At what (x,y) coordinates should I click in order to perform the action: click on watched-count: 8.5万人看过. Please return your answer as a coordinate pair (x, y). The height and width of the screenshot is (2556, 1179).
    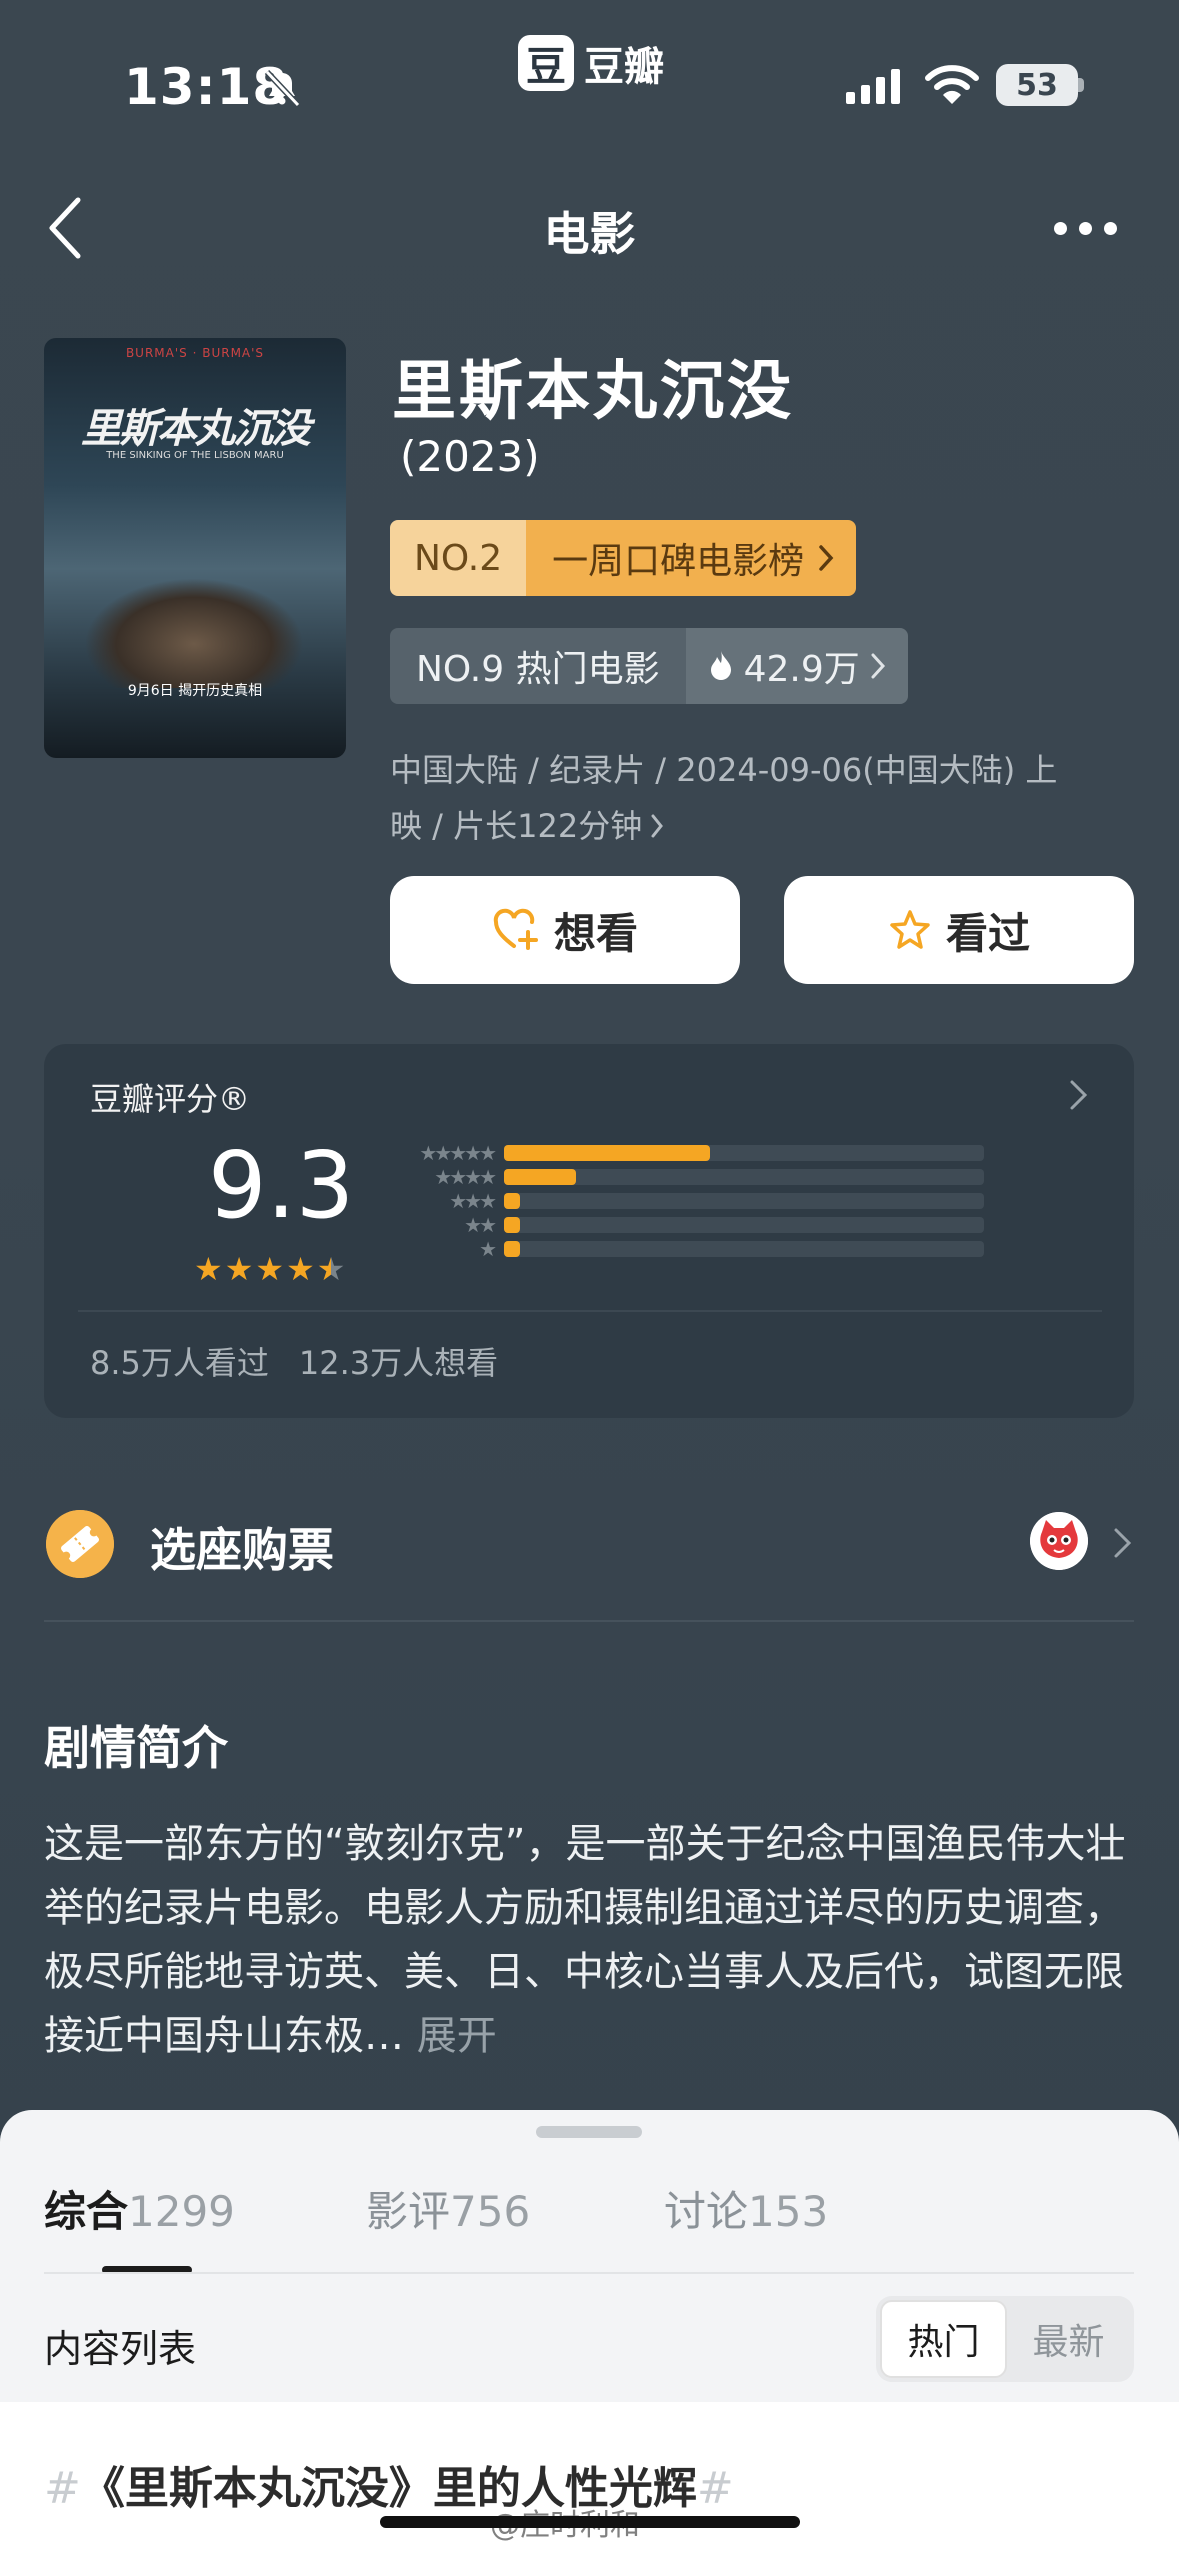
    Looking at the image, I should click on (179, 1363).